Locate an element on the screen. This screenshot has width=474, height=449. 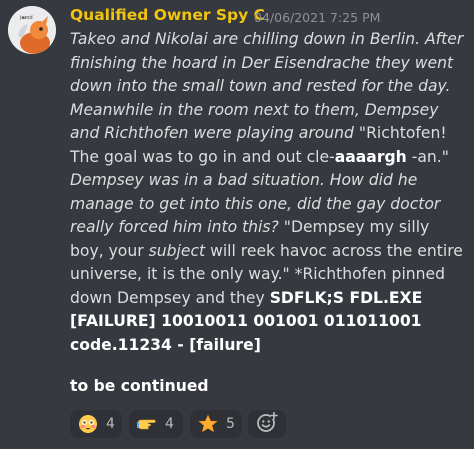
flushed-face-icon is located at coordinates (88, 424).